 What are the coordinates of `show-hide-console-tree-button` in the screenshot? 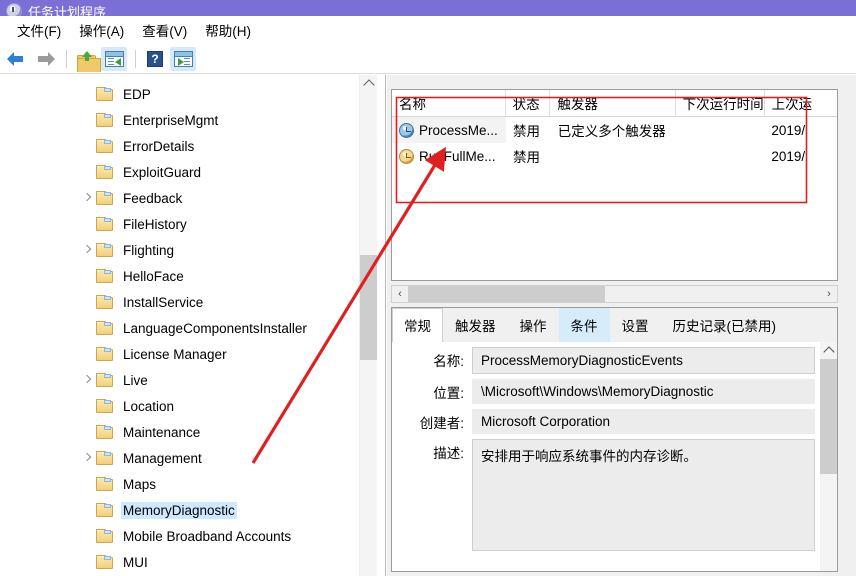 It's located at (114, 58).